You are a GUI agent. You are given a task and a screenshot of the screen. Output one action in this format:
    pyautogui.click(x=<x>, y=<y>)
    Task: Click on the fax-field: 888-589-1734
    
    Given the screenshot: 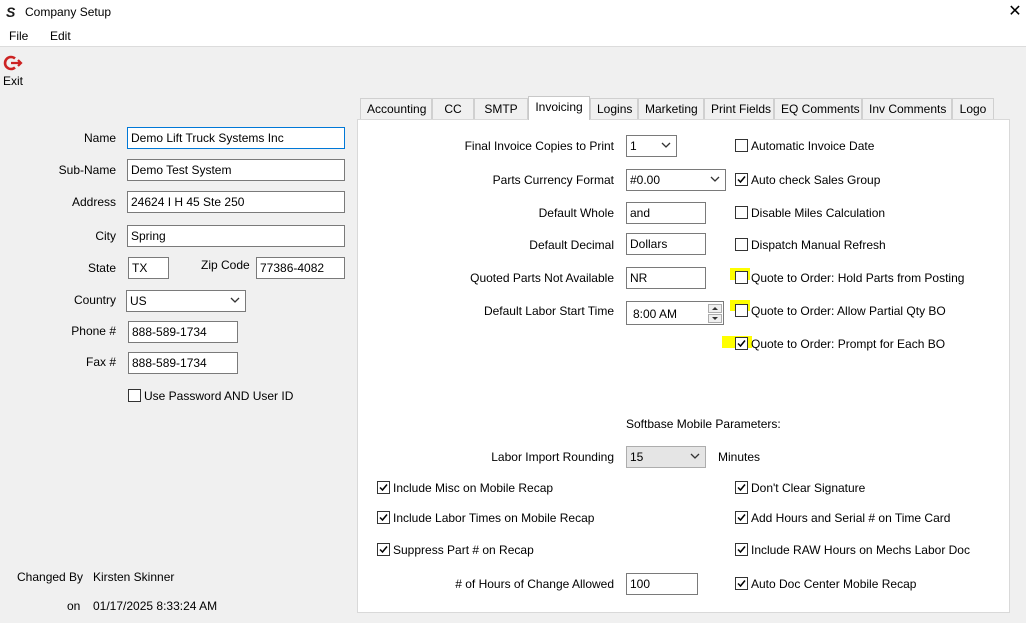 What is the action you would take?
    pyautogui.click(x=183, y=363)
    